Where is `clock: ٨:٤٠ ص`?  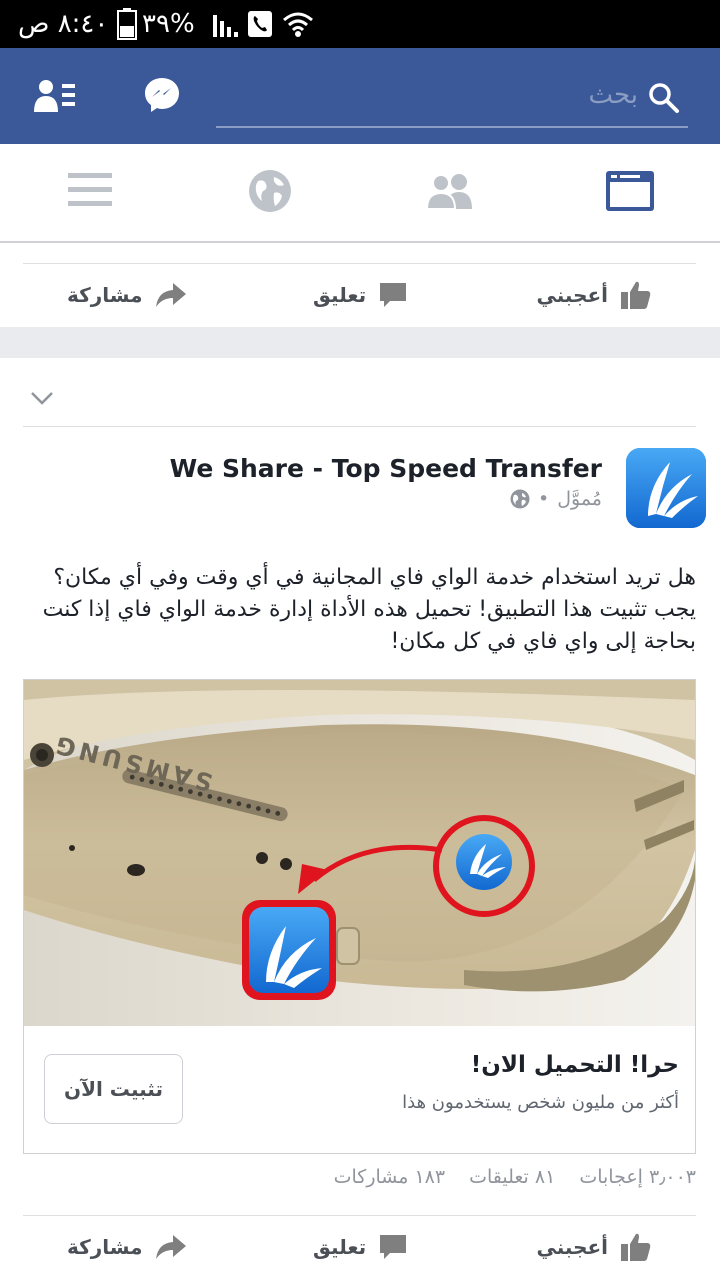 clock: ٨:٤٠ ص is located at coordinates (63, 24).